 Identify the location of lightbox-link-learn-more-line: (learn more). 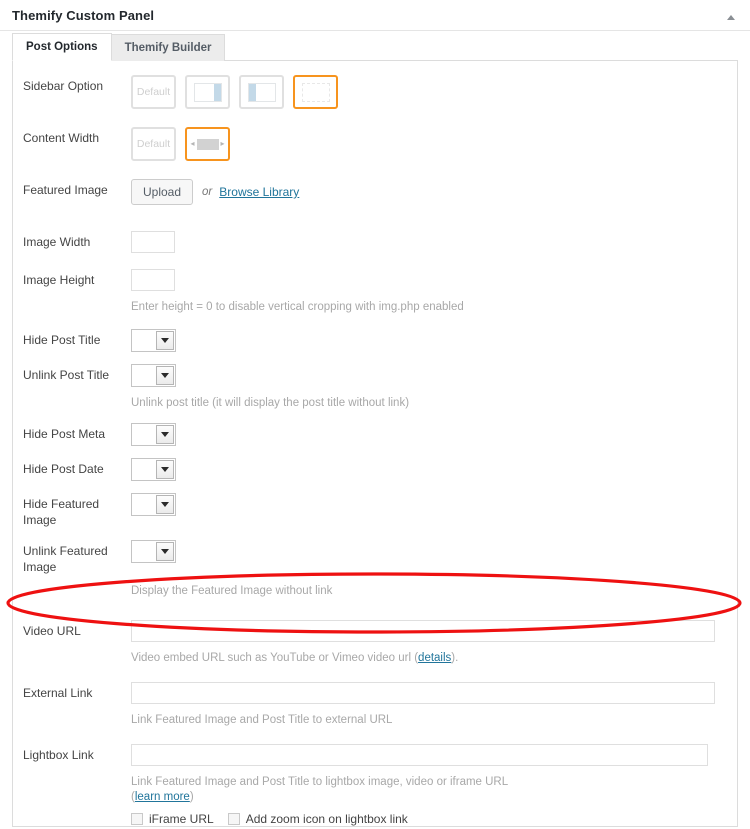
(375, 797).